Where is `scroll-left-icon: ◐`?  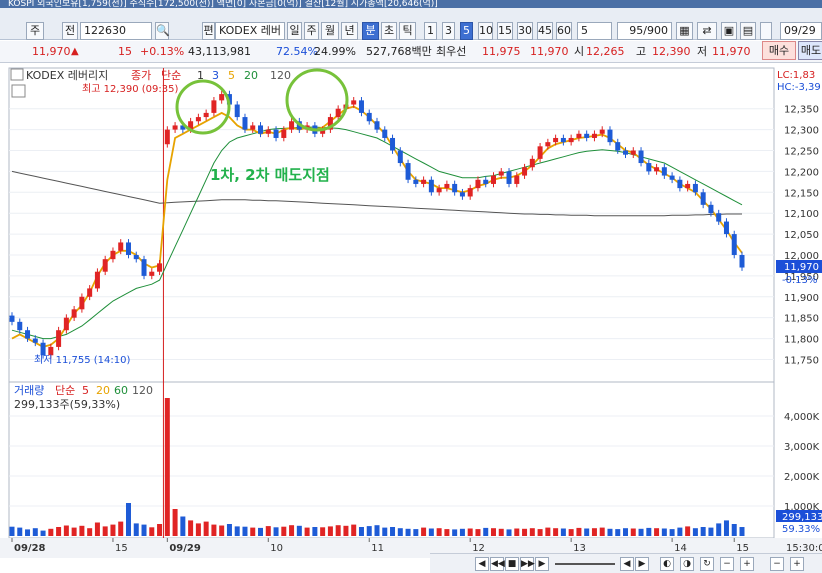 scroll-left-icon: ◐ is located at coordinates (667, 564).